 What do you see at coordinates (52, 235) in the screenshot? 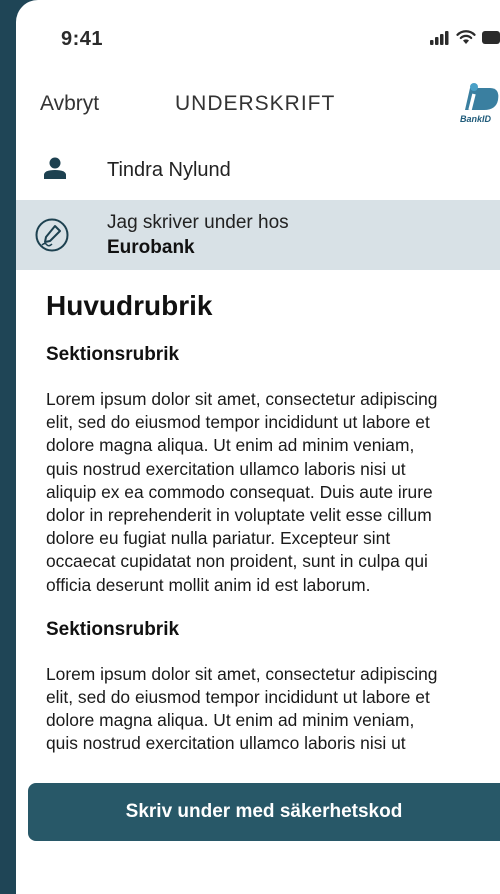
I see `signature-pen-icon` at bounding box center [52, 235].